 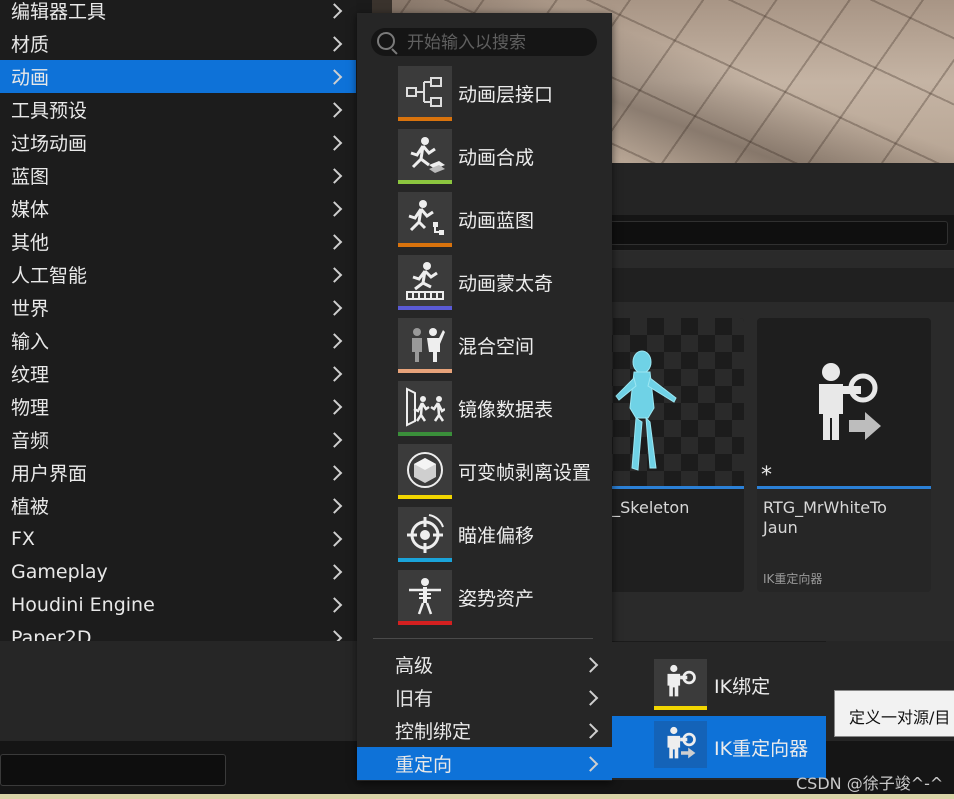 I want to click on asset-tile-skeleton: n_Skeleton, so click(x=670, y=455).